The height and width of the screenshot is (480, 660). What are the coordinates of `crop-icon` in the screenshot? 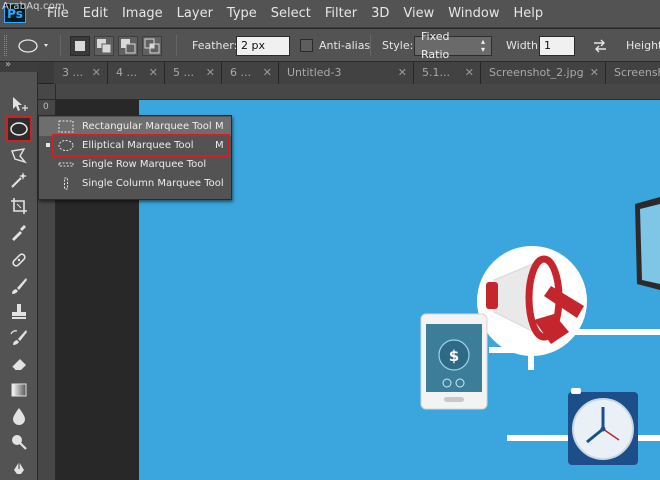 It's located at (19, 206).